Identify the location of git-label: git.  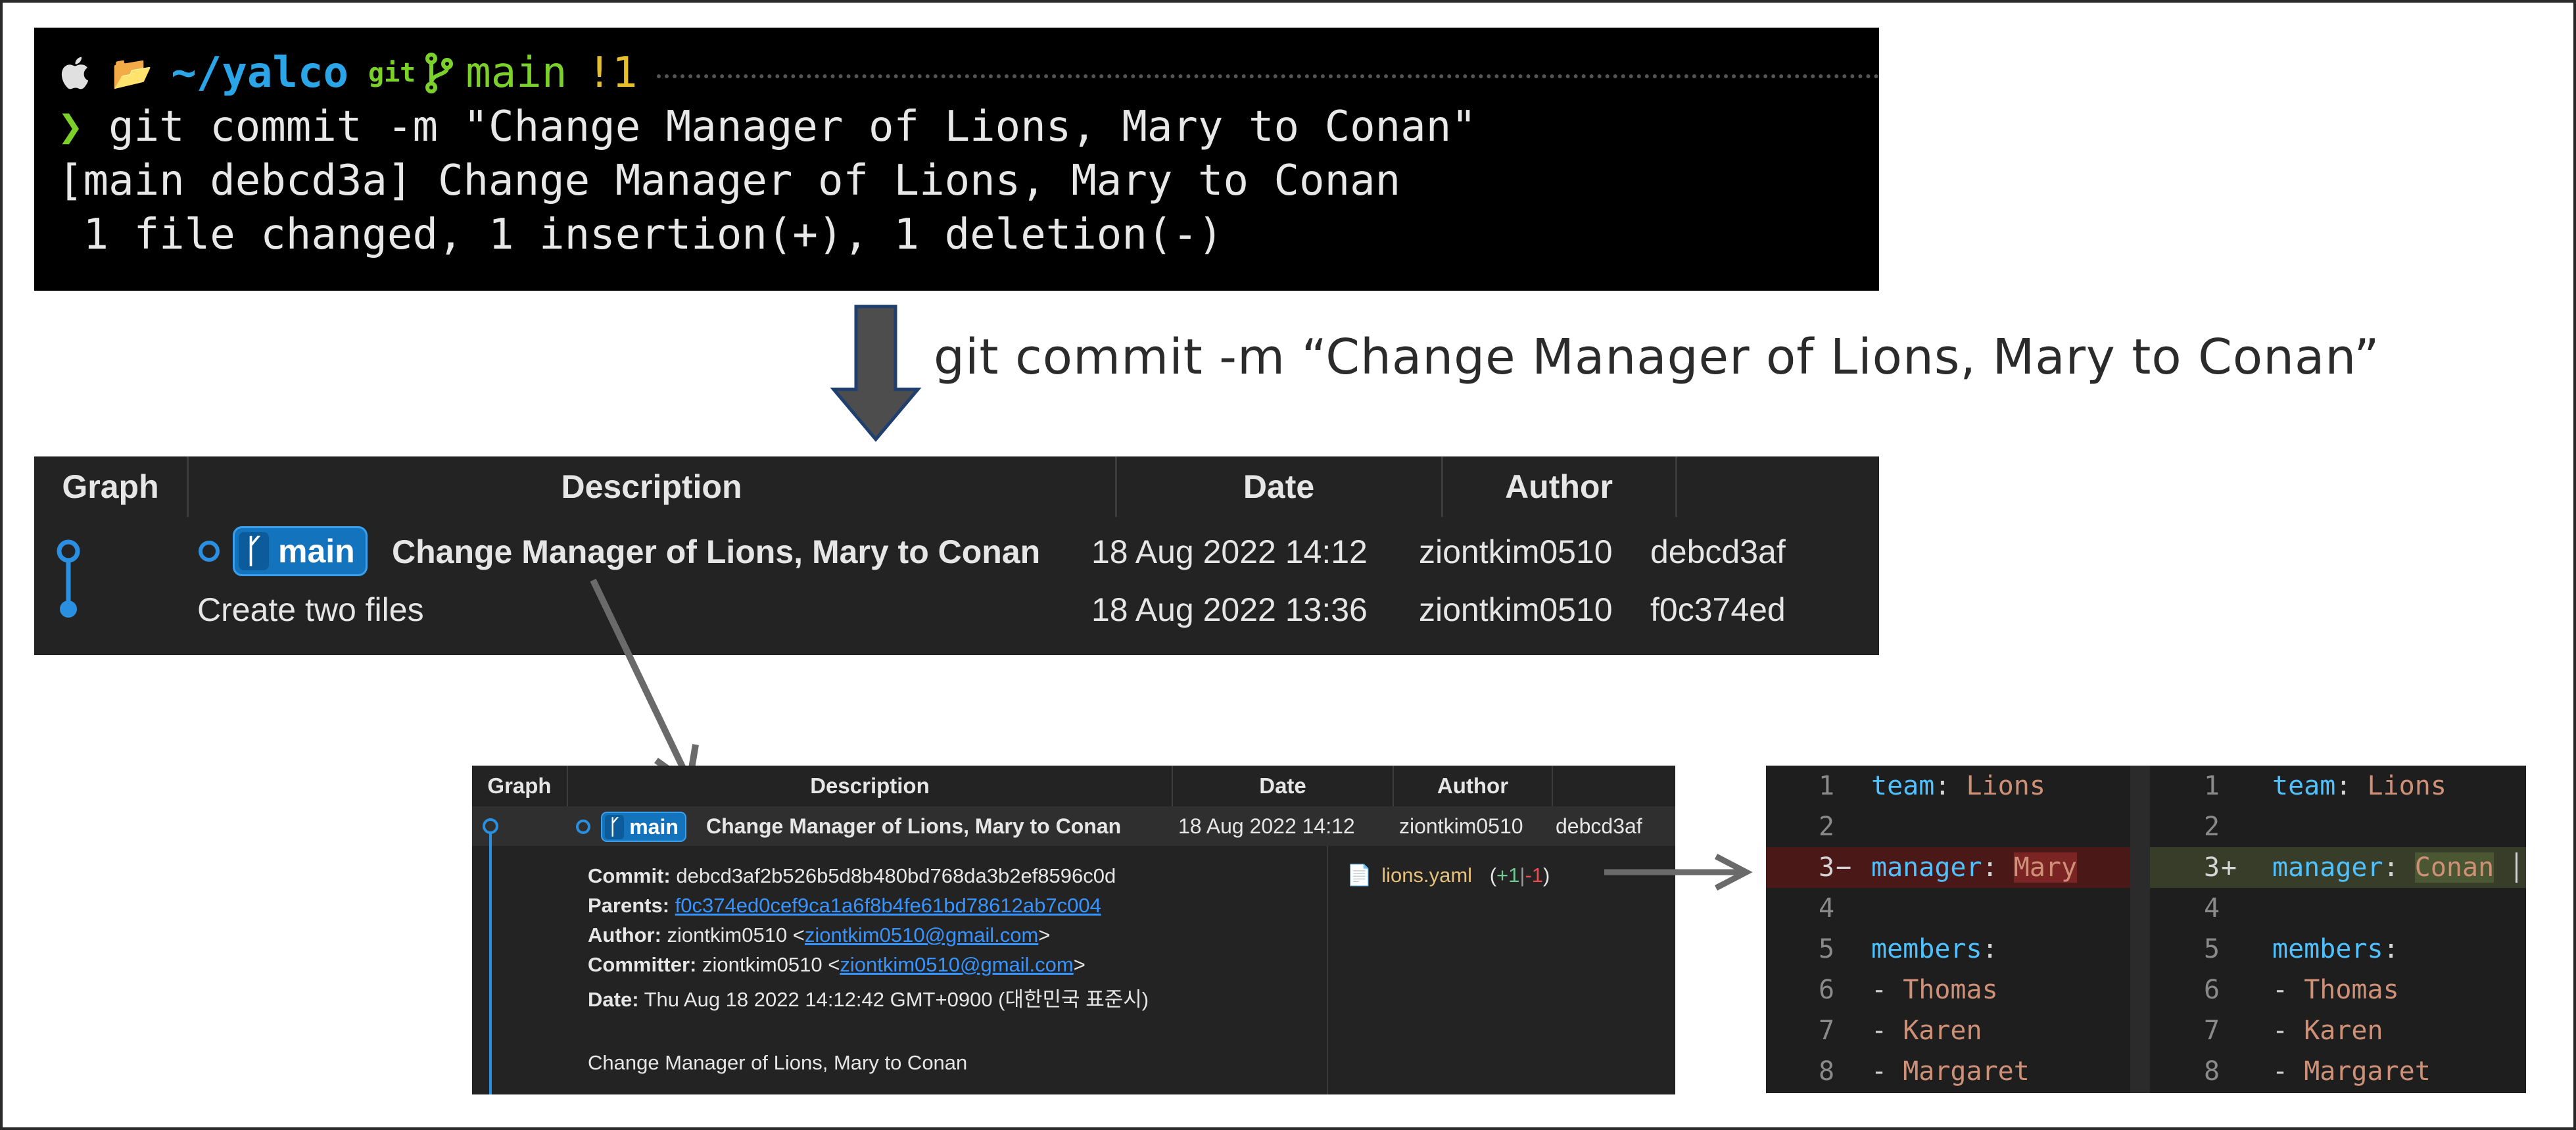
(392, 73).